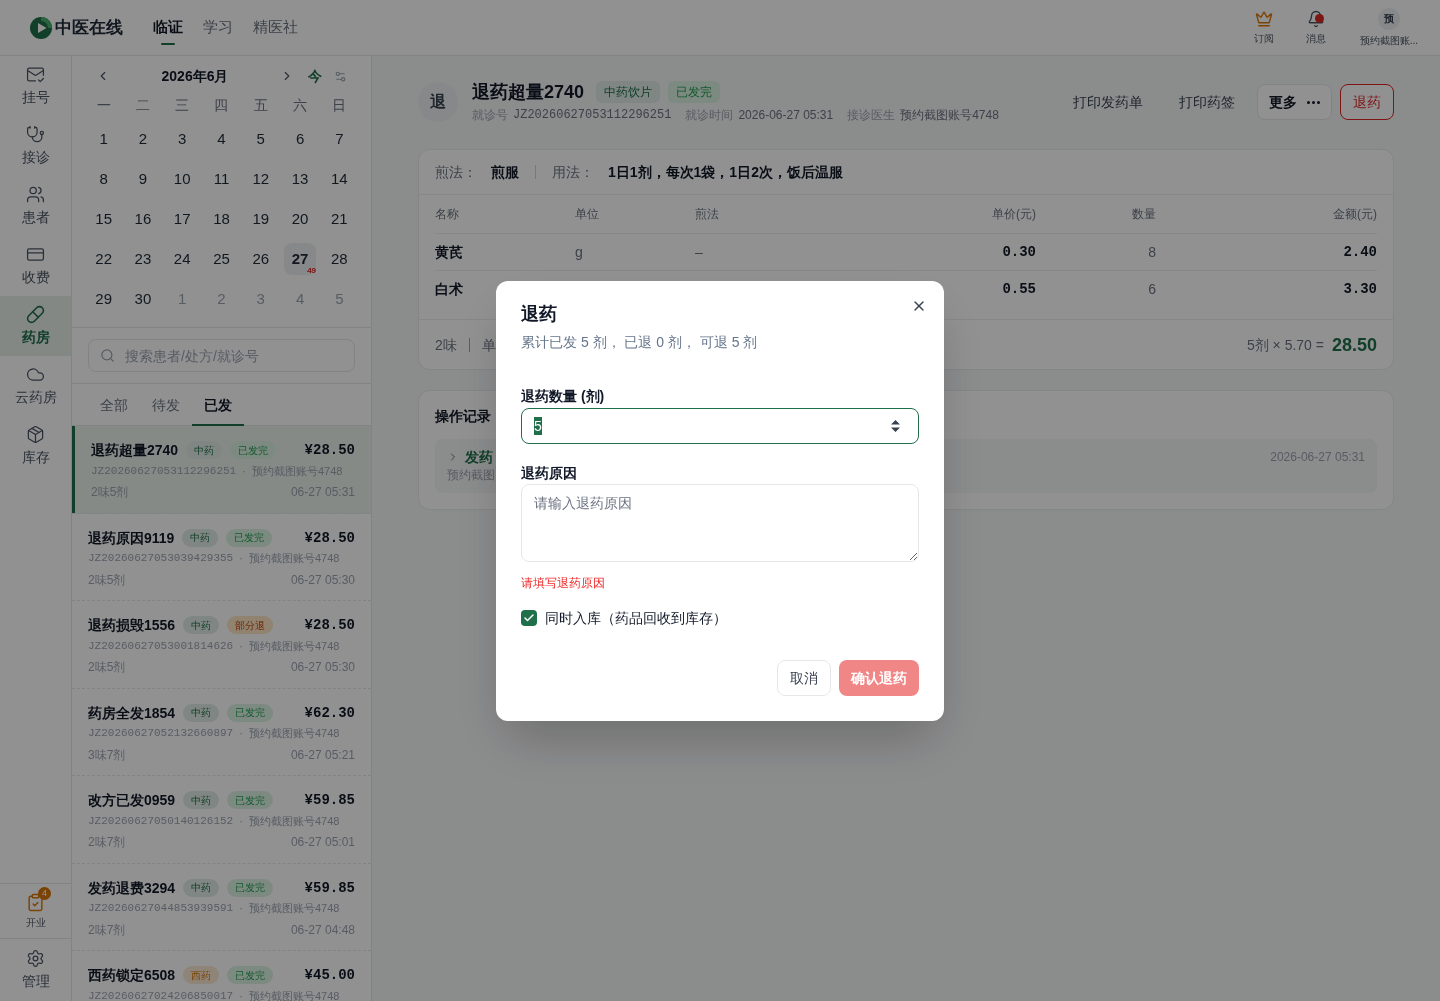 The height and width of the screenshot is (1001, 1440). What do you see at coordinates (322, 754) in the screenshot?
I see `order-time: 06-27 05:21` at bounding box center [322, 754].